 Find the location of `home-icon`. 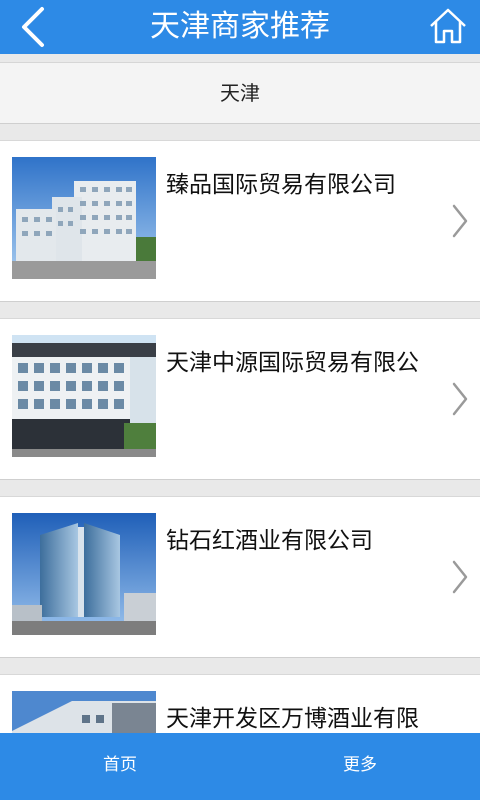

home-icon is located at coordinates (448, 26).